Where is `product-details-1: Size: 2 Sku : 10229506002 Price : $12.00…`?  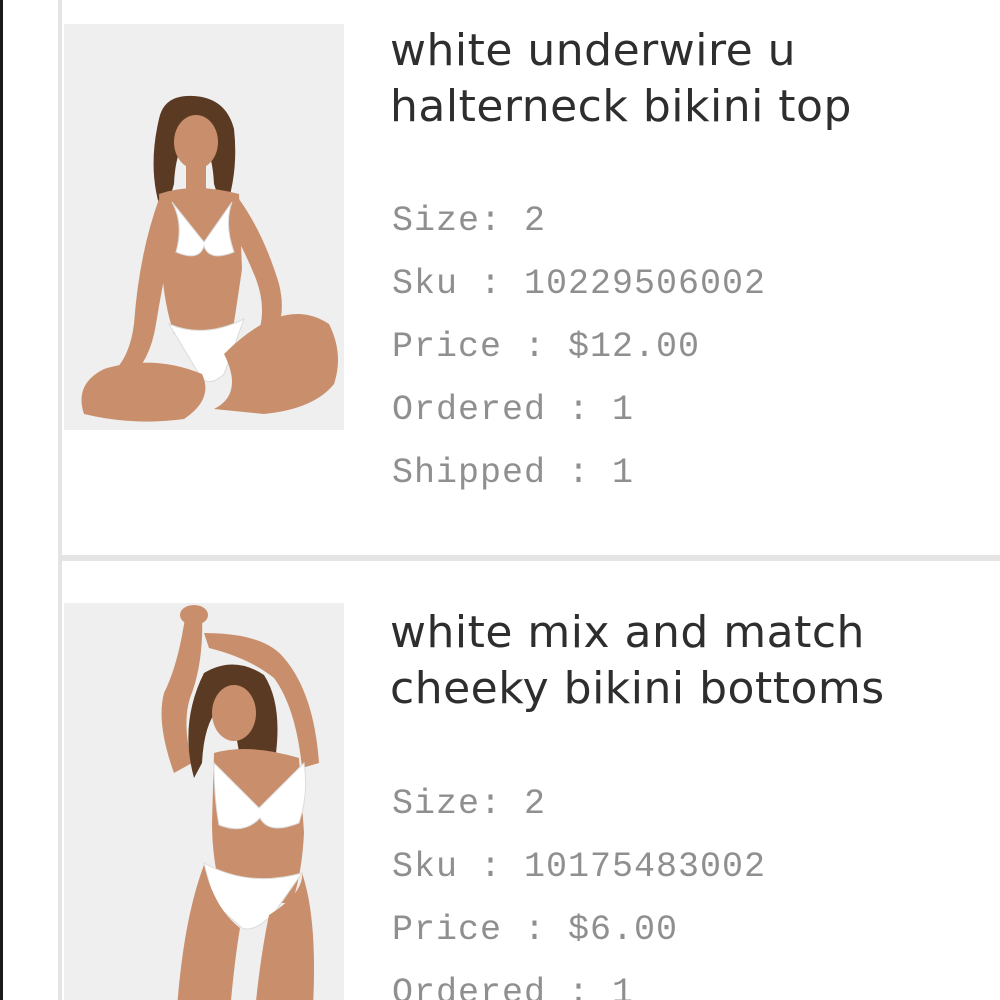 product-details-1: Size: 2 Sku : 10229506002 Price : $12.00… is located at coordinates (579, 347).